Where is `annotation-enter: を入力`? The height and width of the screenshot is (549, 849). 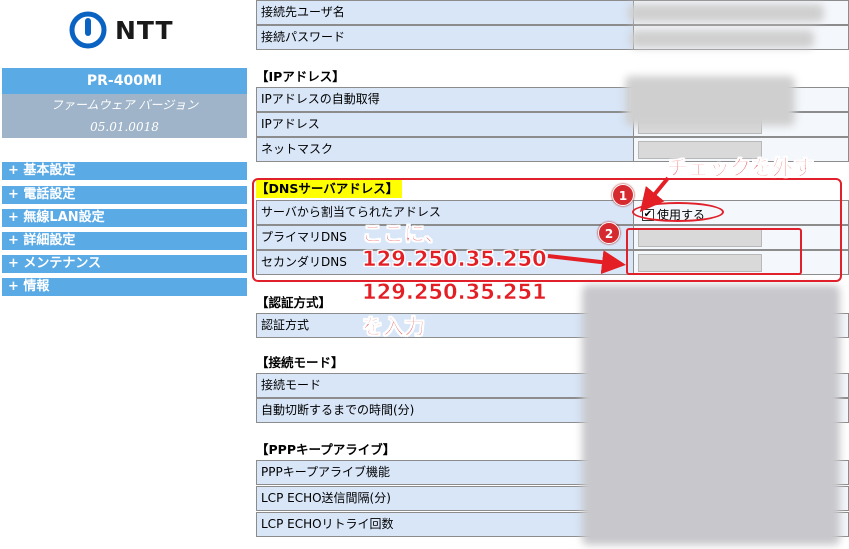
annotation-enter: を入力 is located at coordinates (394, 327).